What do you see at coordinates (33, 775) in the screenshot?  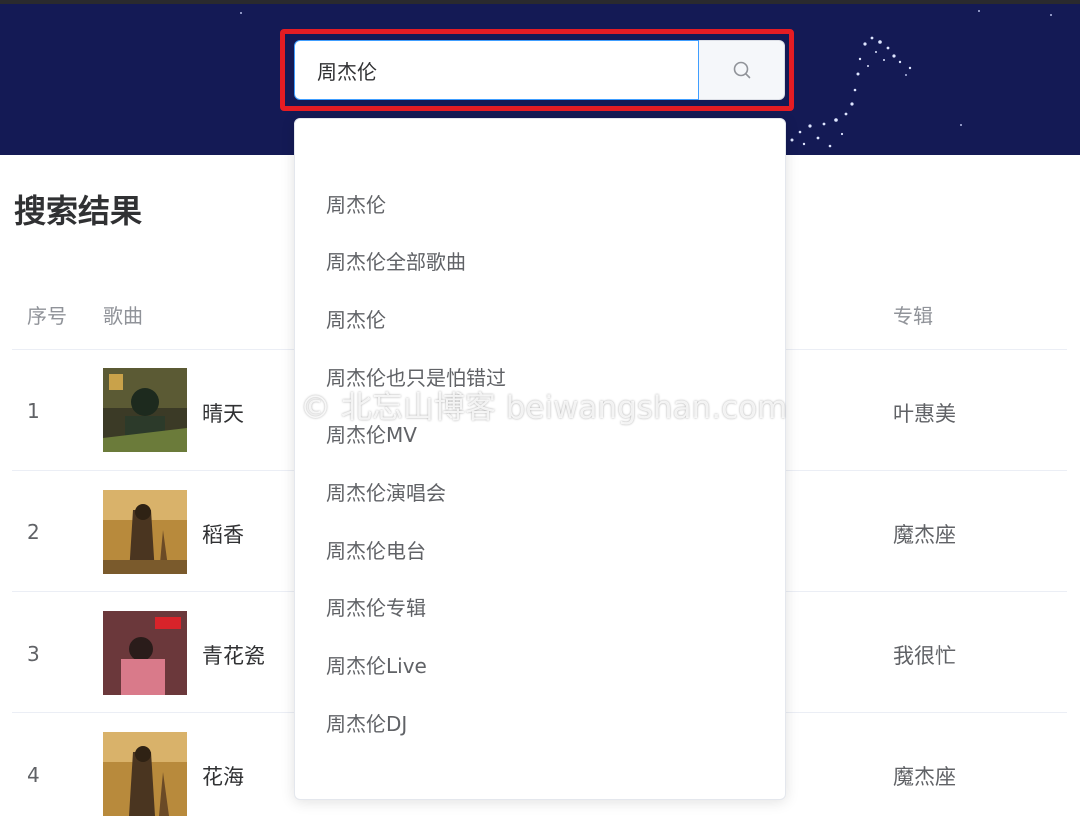 I see `row-index: 4` at bounding box center [33, 775].